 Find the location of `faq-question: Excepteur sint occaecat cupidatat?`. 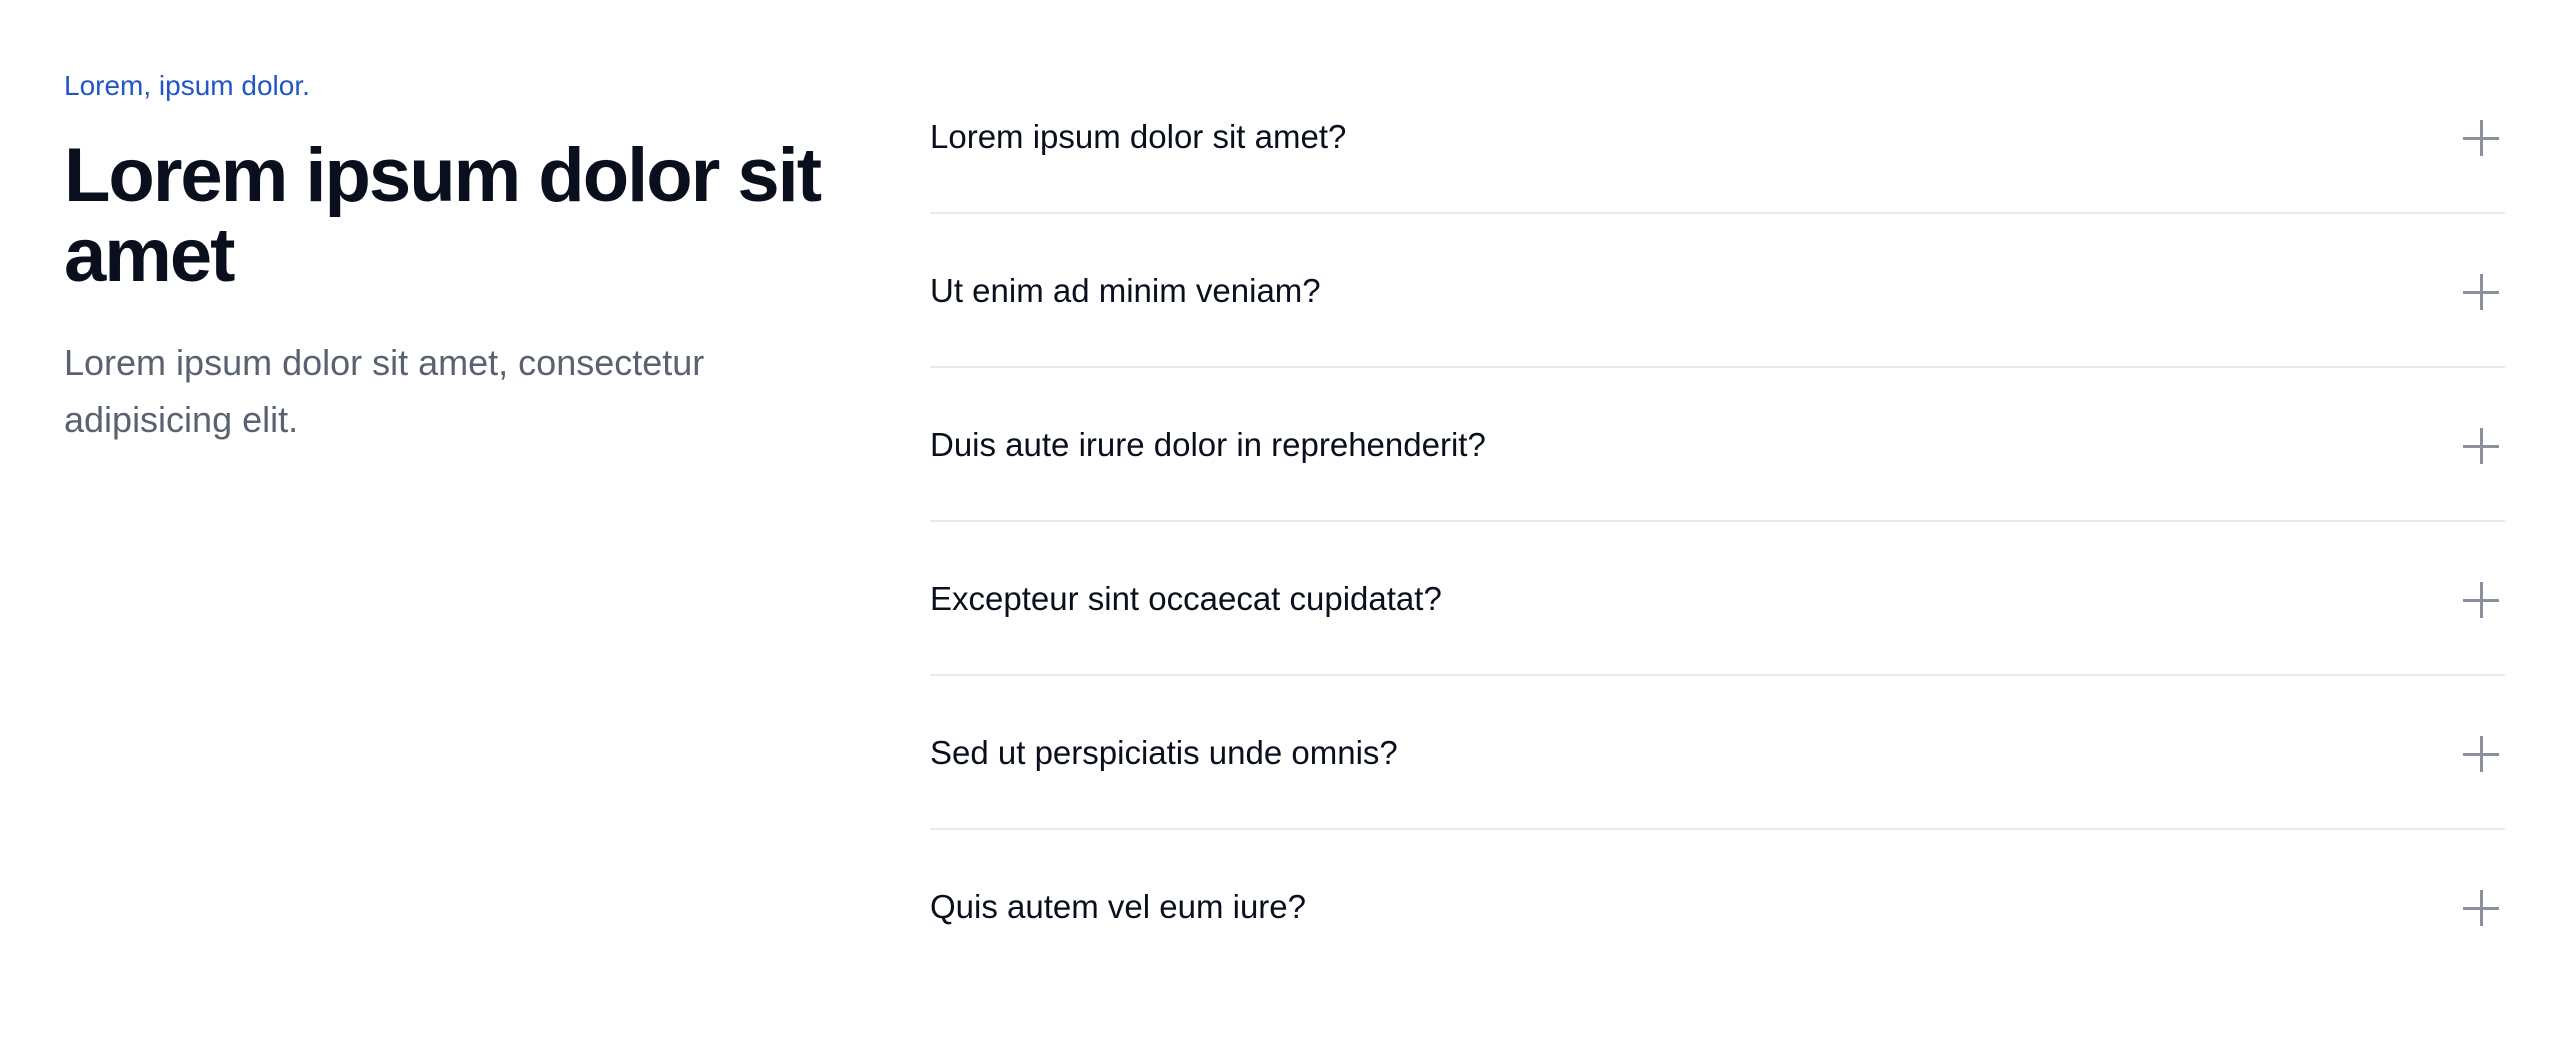

faq-question: Excepteur sint occaecat cupidatat? is located at coordinates (1186, 571).